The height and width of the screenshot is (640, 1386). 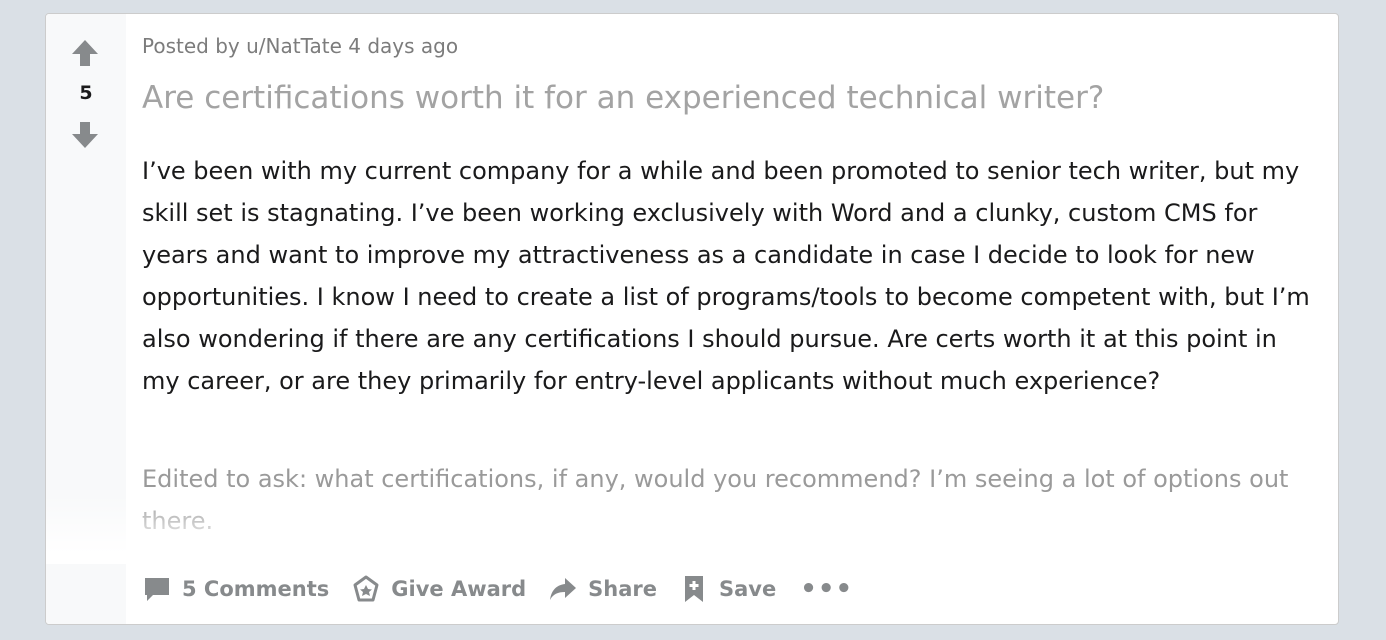 What do you see at coordinates (86, 93) in the screenshot?
I see `vote-count: 5` at bounding box center [86, 93].